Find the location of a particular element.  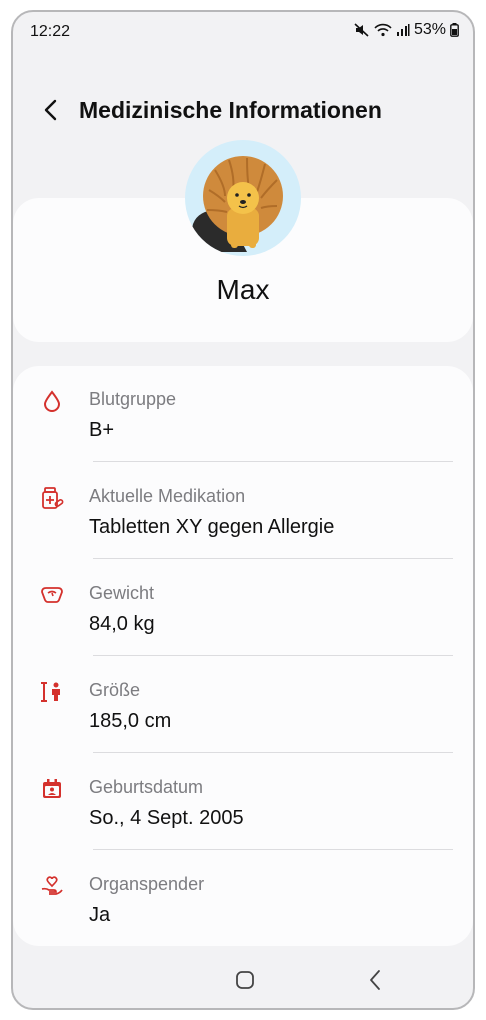

info-label: Geburtsdatum is located at coordinates (146, 787).